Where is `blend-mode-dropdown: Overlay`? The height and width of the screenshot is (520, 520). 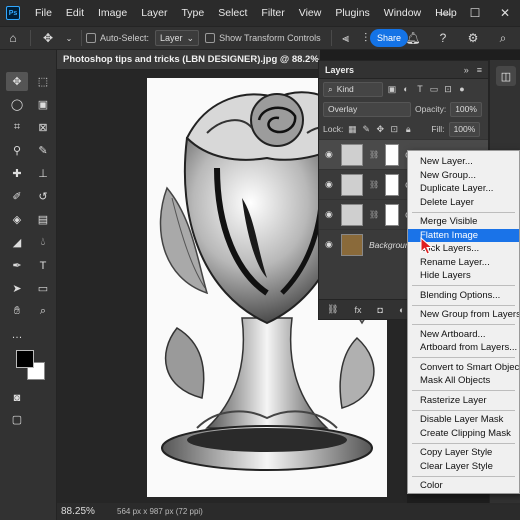 blend-mode-dropdown: Overlay is located at coordinates (367, 109).